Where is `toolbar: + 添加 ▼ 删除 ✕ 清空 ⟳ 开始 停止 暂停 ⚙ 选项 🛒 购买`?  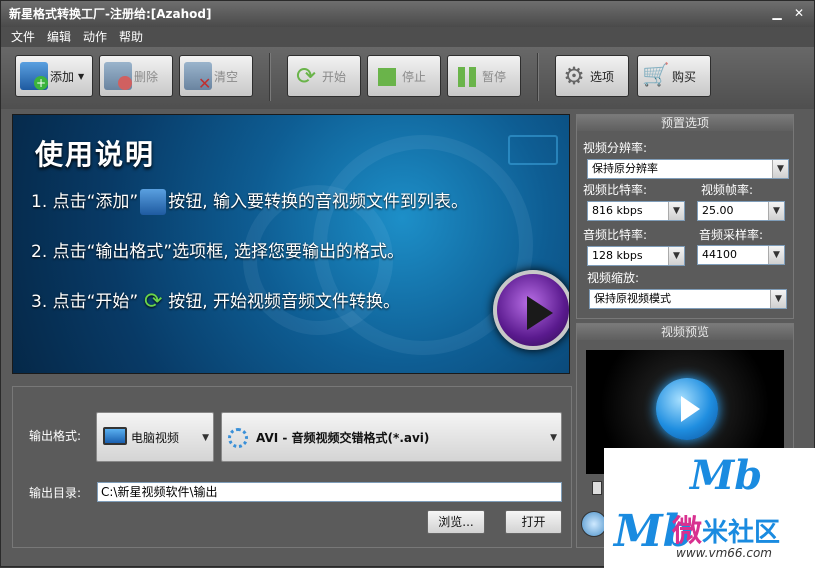
toolbar: + 添加 ▼ 删除 ✕ 清空 ⟳ 开始 停止 暂停 ⚙ 选项 🛒 购买 is located at coordinates (407, 78).